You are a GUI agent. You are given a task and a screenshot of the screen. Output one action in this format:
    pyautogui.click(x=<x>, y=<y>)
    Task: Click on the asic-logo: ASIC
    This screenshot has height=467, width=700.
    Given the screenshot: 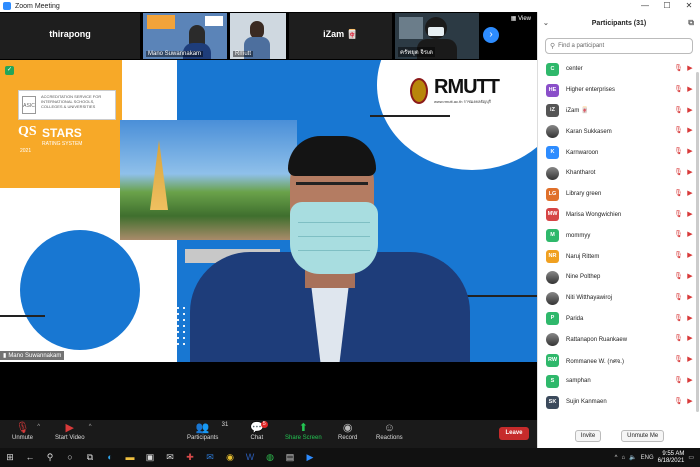 What is the action you would take?
    pyautogui.click(x=29, y=105)
    